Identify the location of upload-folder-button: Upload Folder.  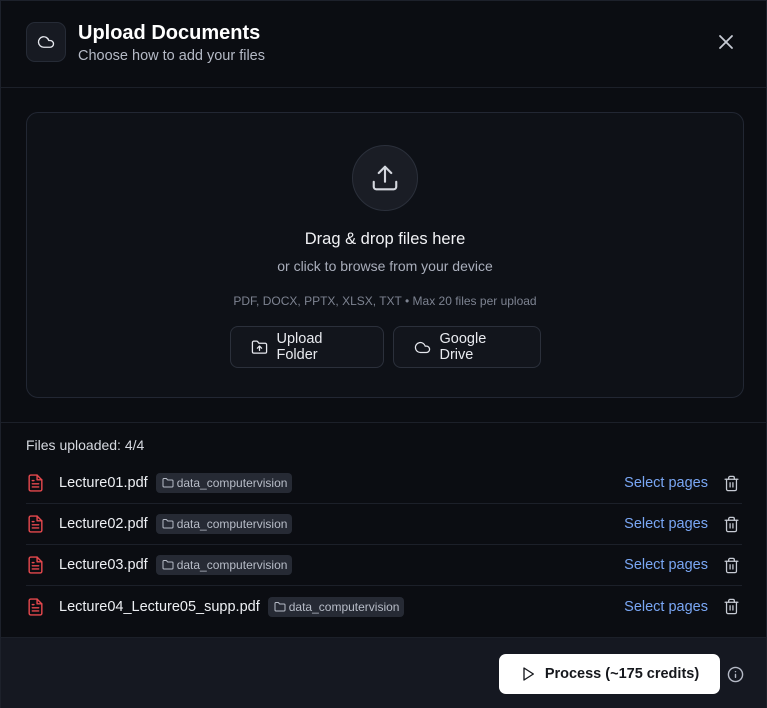
(306, 347).